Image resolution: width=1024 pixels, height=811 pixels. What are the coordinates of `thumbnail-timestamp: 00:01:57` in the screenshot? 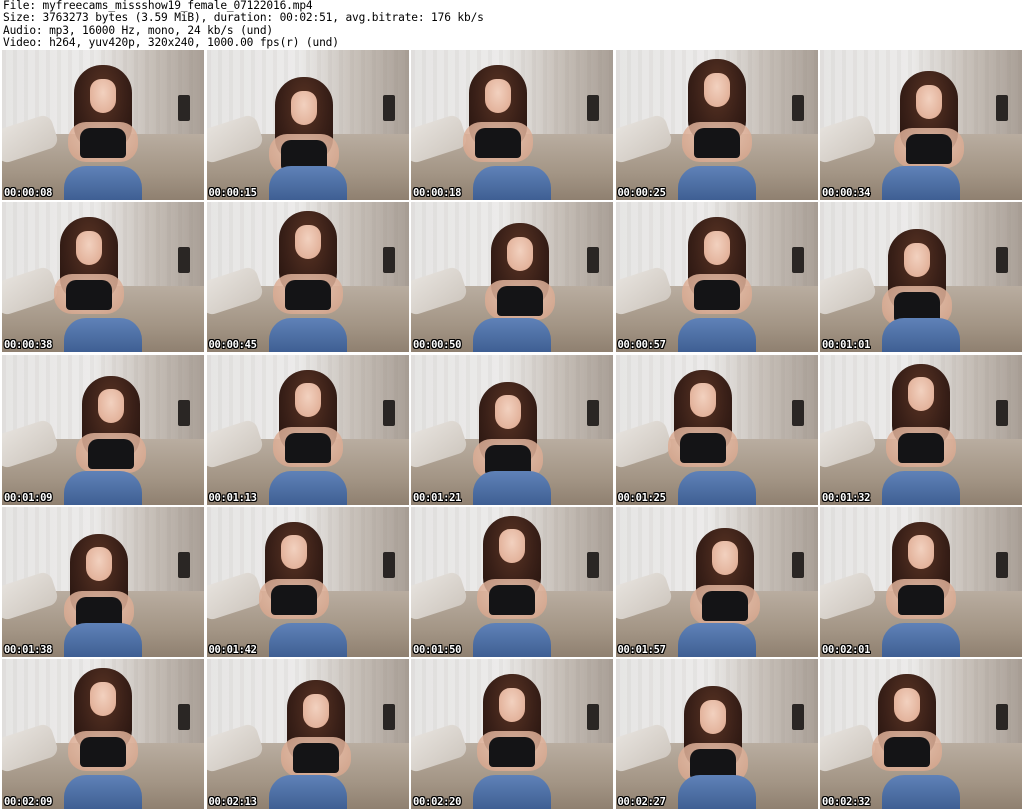 It's located at (641, 649).